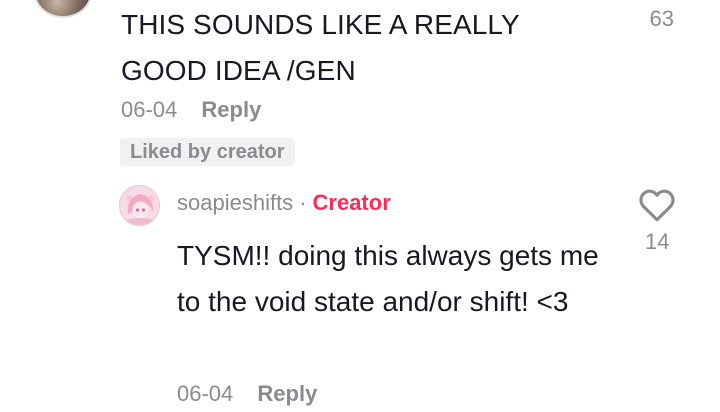 The width and height of the screenshot is (720, 412). Describe the element at coordinates (63, 9) in the screenshot. I see `commenter-avatar` at that location.